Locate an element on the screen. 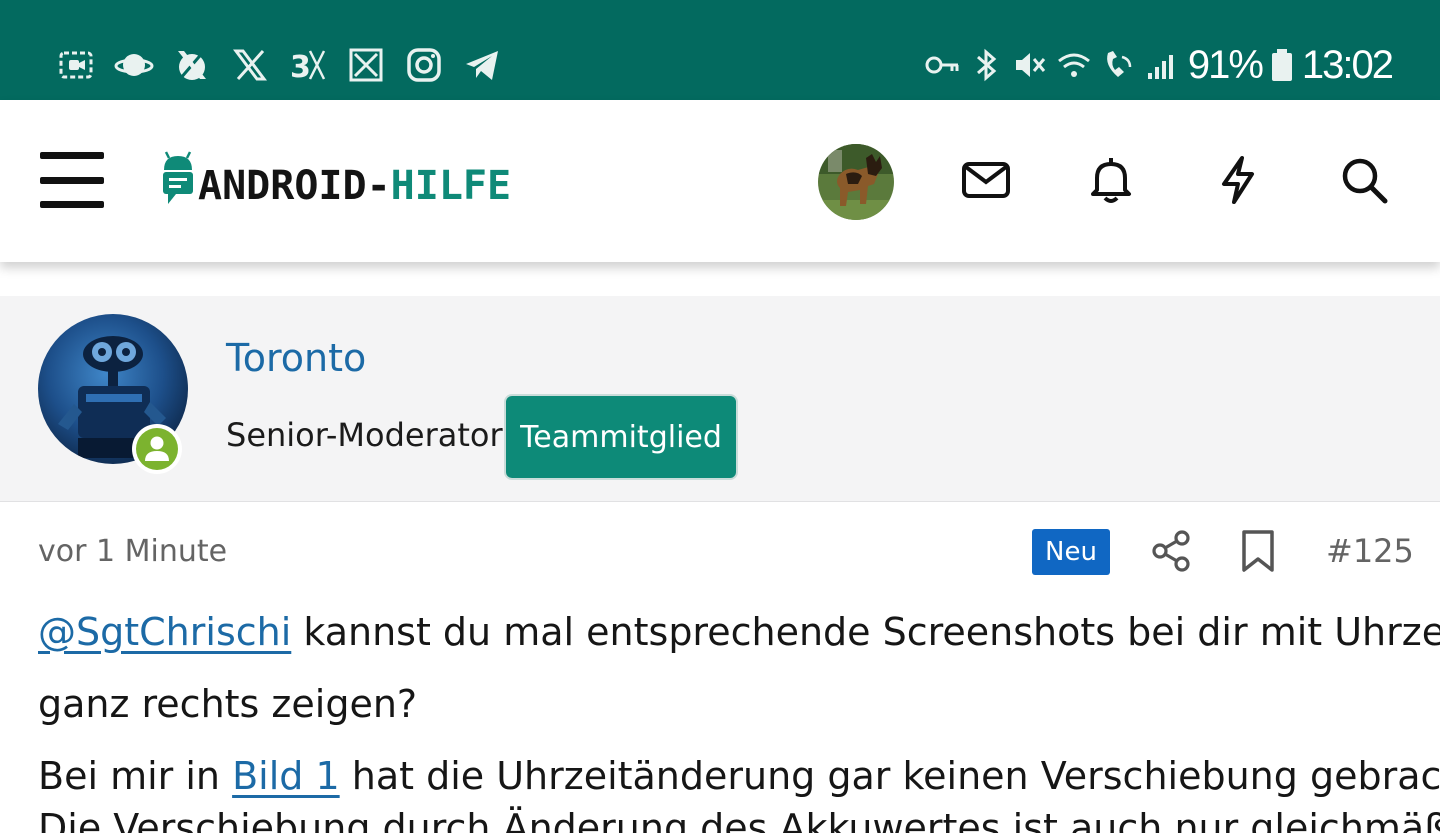 This screenshot has width=1440, height=833. bookmark-icon is located at coordinates (1258, 551).